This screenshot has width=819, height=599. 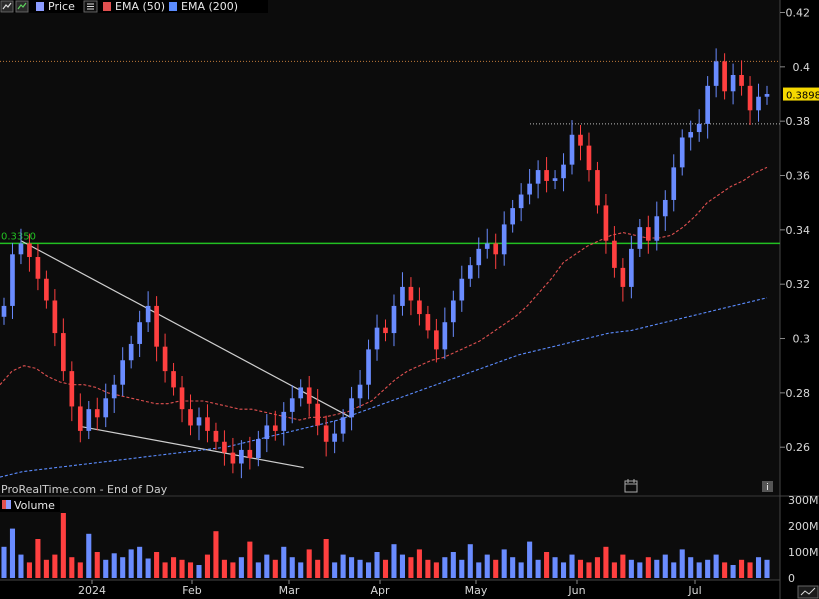 What do you see at coordinates (22, 6) in the screenshot?
I see `refresh-icon` at bounding box center [22, 6].